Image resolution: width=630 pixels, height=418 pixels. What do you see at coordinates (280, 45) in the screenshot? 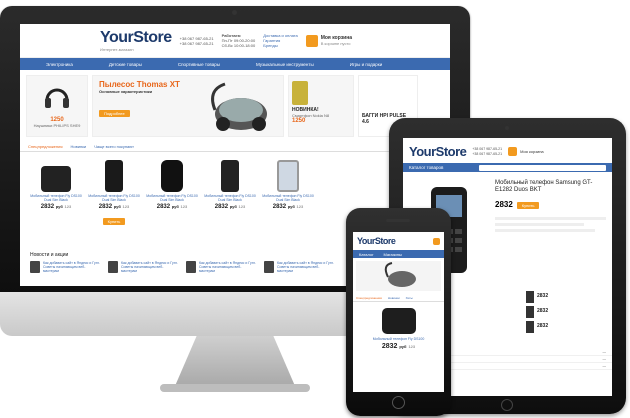
I see `link-brands: Бренды` at bounding box center [280, 45].